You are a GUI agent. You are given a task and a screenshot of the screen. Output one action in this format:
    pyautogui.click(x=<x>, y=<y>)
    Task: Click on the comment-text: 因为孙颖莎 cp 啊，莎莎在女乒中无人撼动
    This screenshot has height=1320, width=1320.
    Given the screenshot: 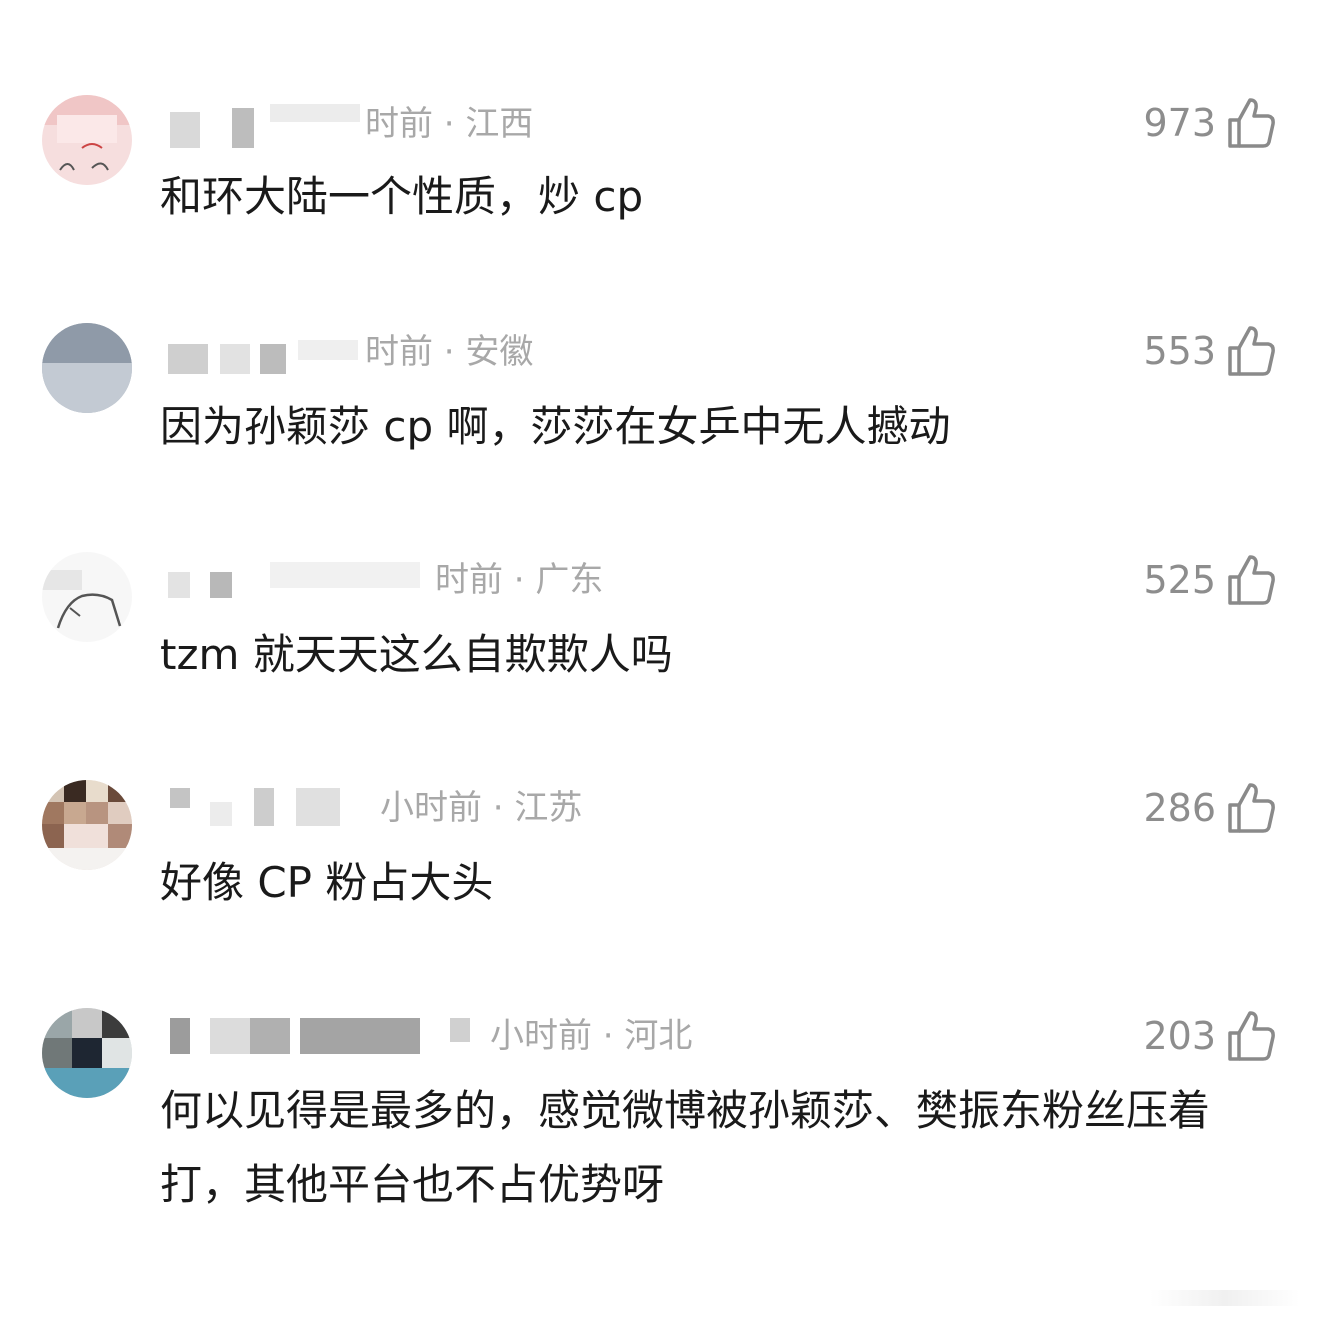 What is the action you would take?
    pyautogui.click(x=555, y=426)
    